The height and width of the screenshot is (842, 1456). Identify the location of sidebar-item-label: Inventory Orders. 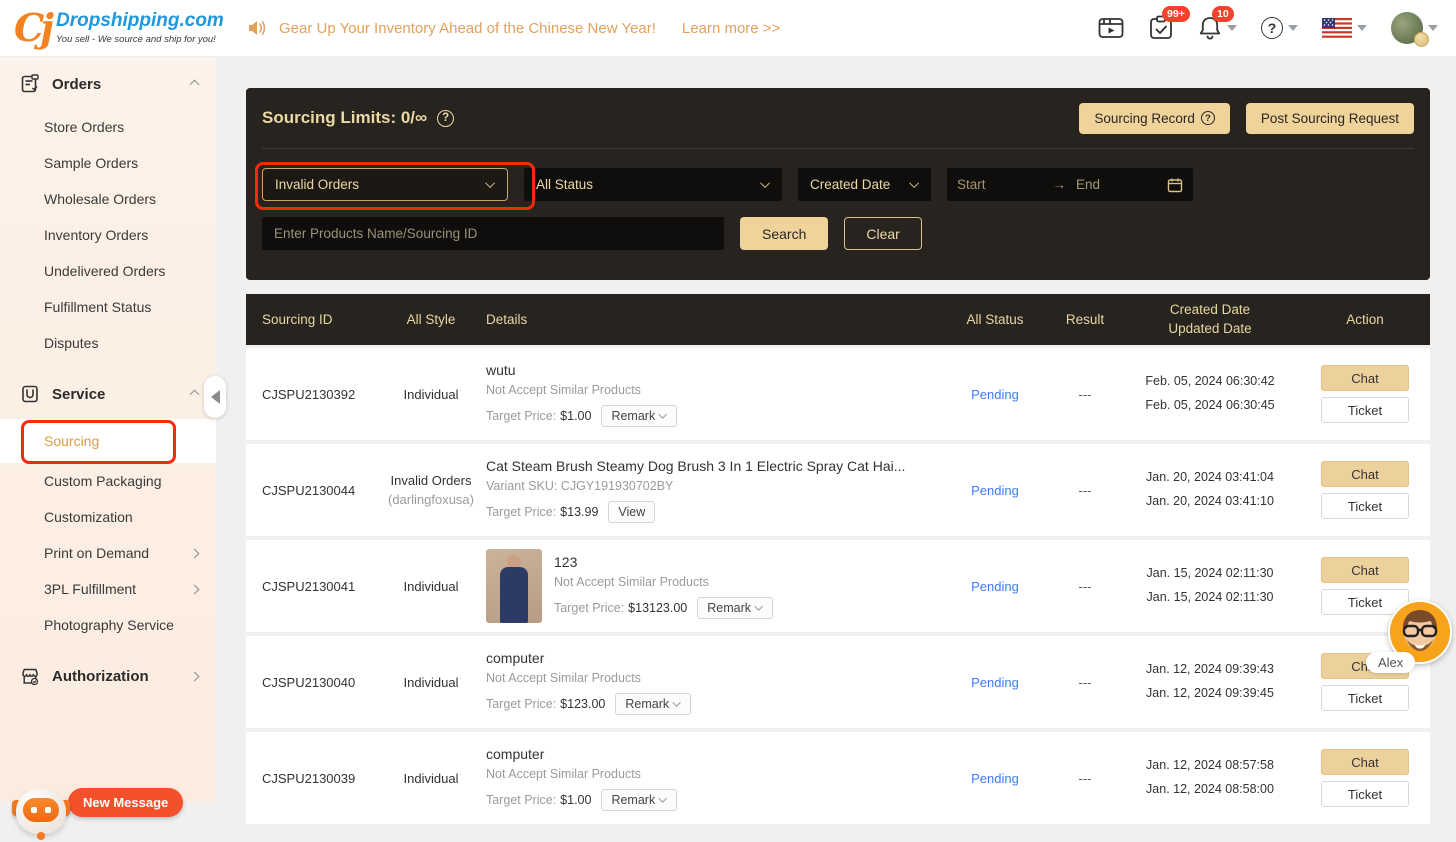
(96, 235).